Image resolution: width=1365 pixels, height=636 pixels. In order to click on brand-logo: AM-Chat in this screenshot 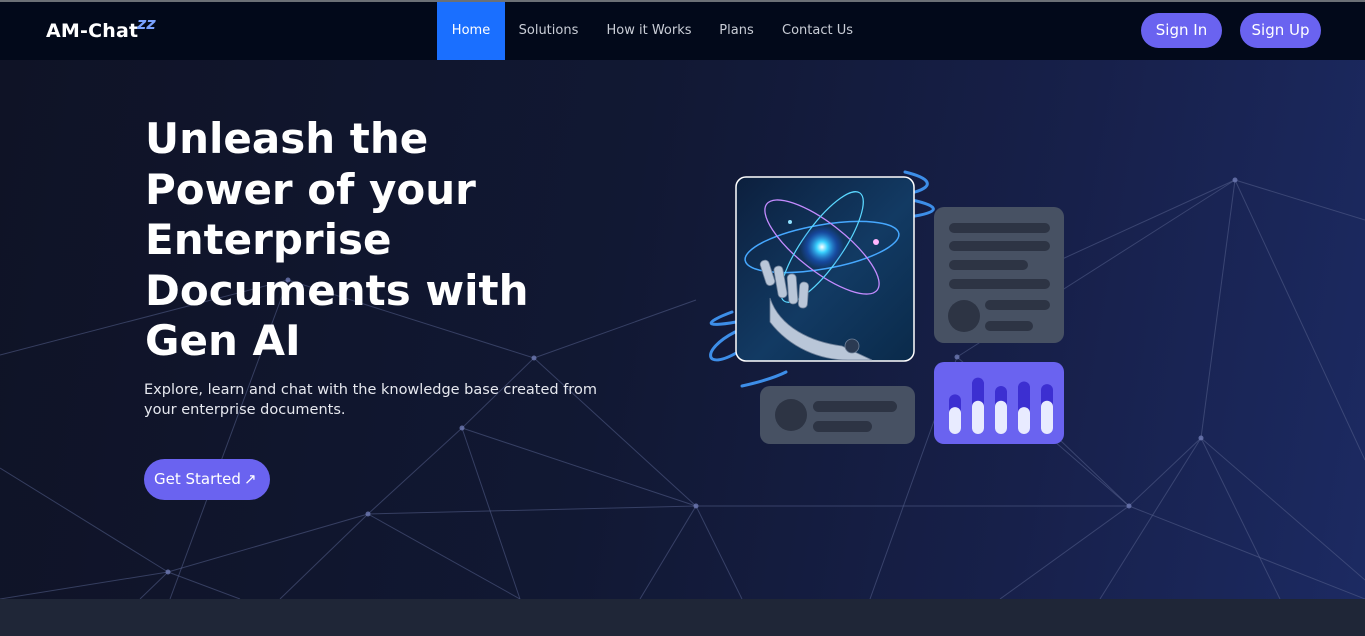, I will do `click(92, 31)`.